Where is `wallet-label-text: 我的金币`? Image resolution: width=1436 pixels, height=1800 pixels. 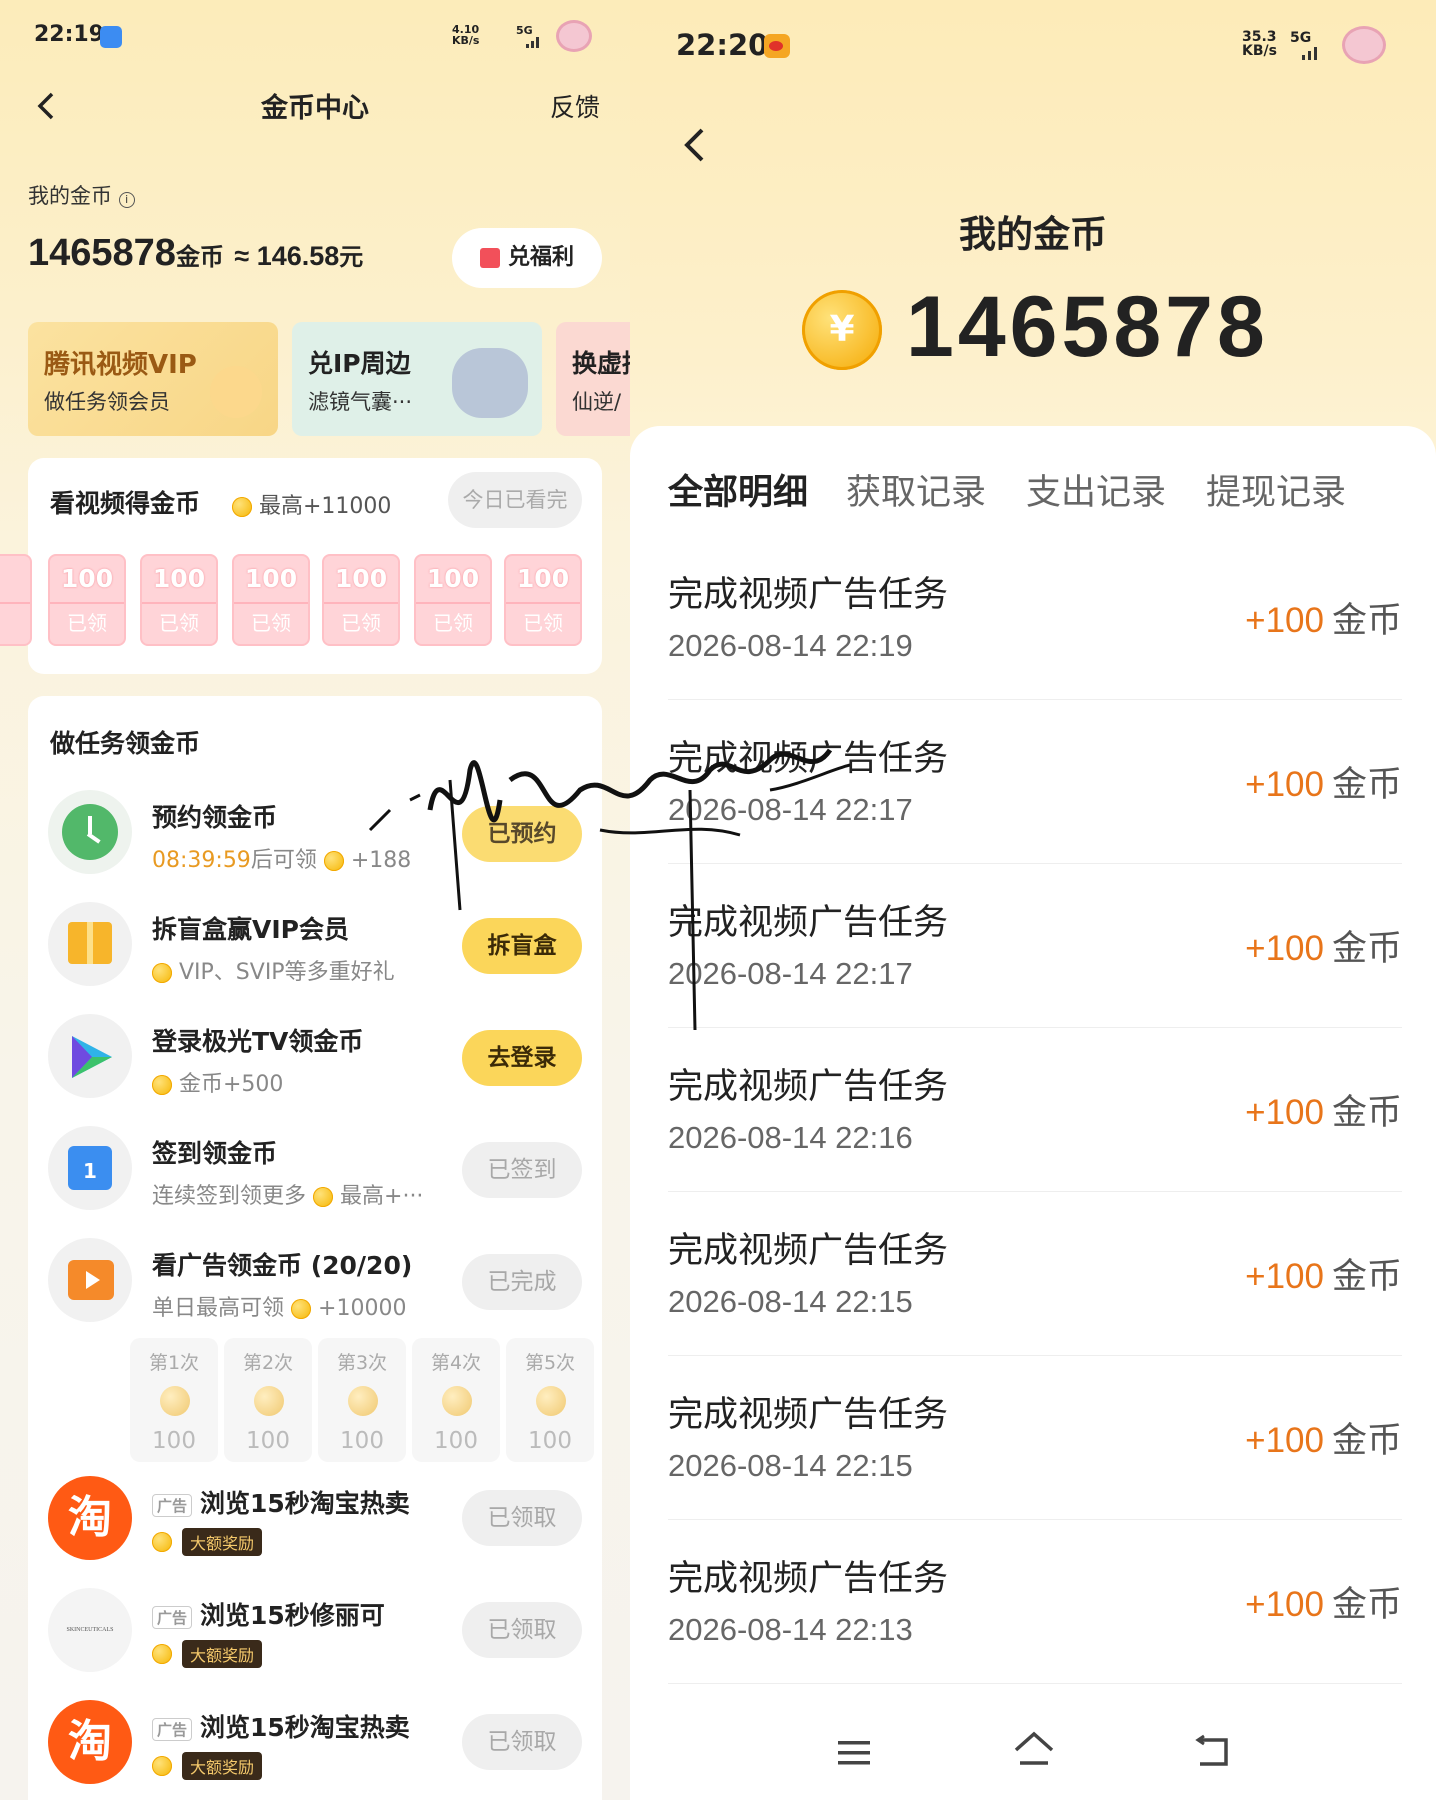
wallet-label-text: 我的金币 is located at coordinates (70, 196).